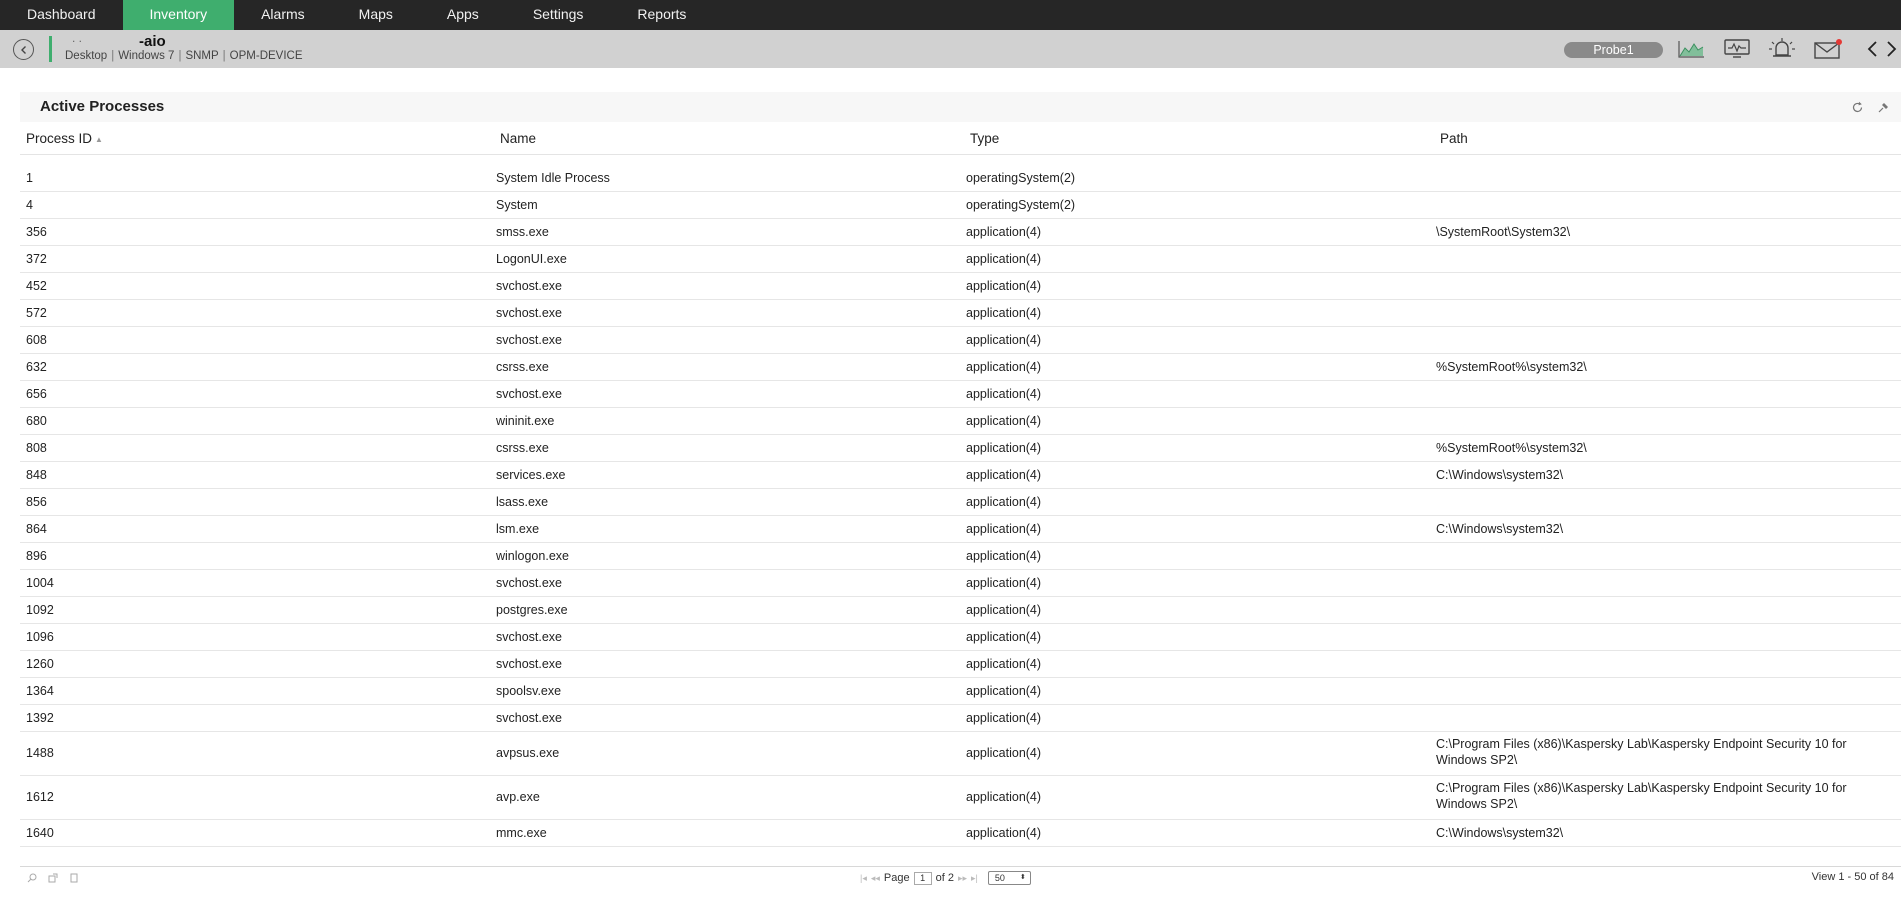  I want to click on last-page-icon: ▸|, so click(974, 878).